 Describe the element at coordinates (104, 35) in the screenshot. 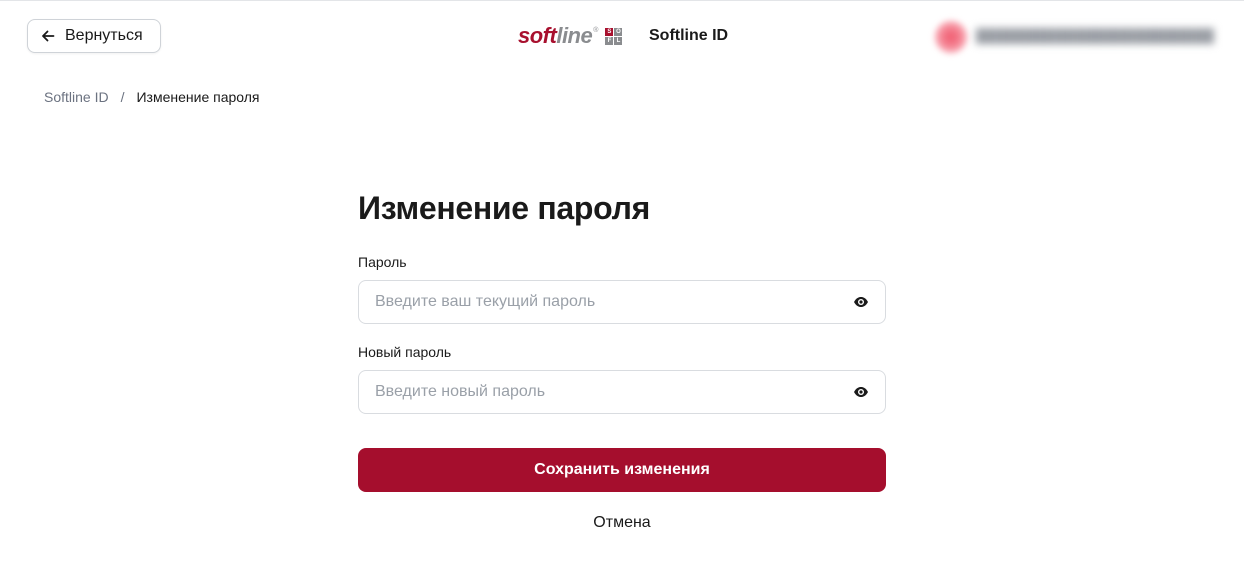

I see `back-button-label: Вернуться` at that location.